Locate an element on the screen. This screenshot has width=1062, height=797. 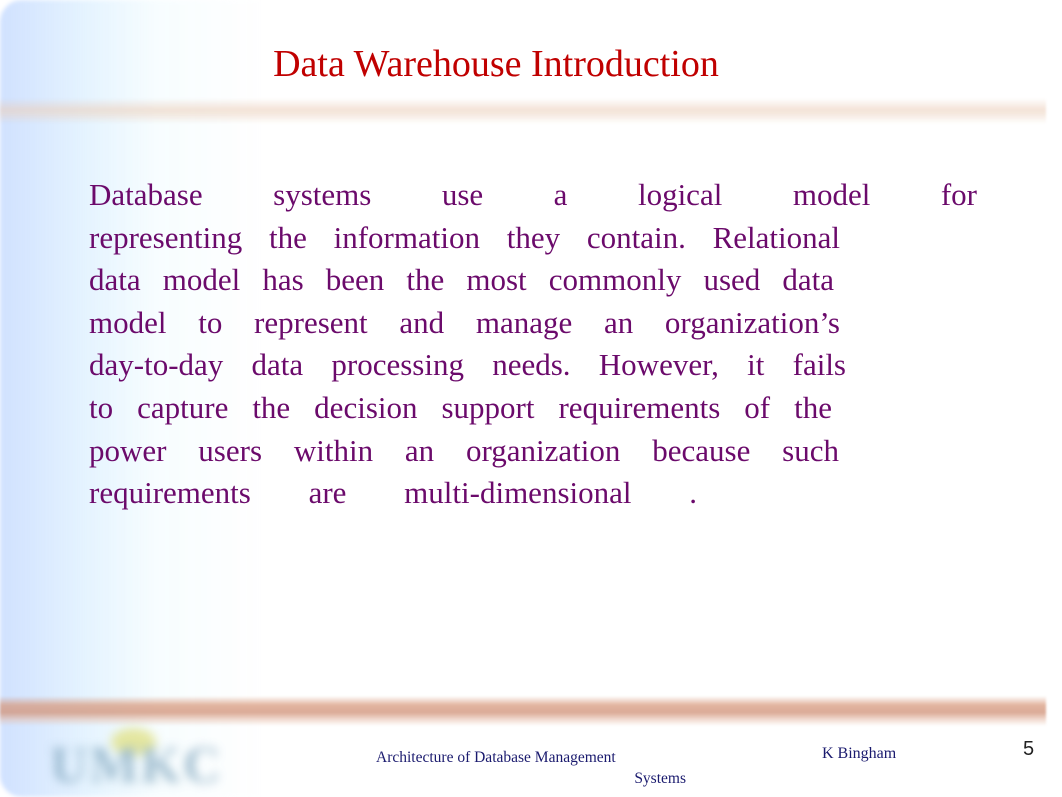
page-number: 5 is located at coordinates (1029, 749).